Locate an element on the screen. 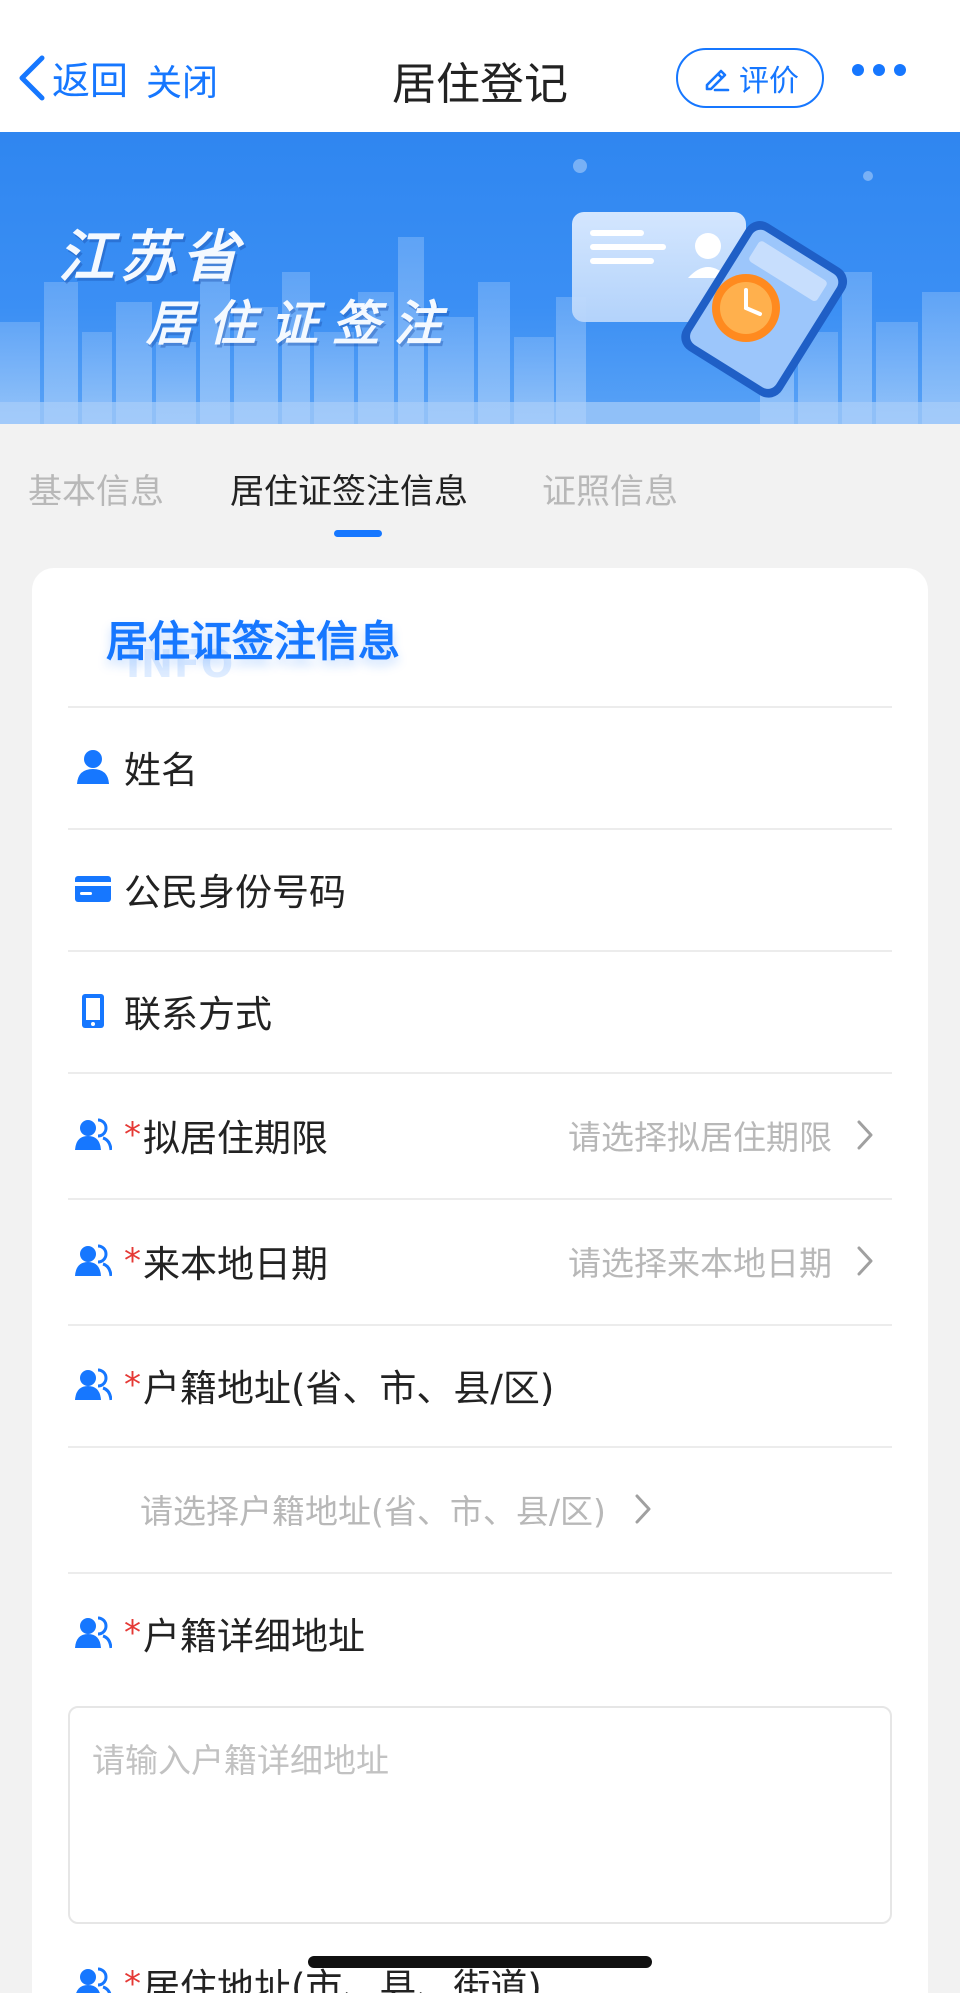  residence-period-placeholder: 请选择拟居住期限 is located at coordinates (700, 1137).